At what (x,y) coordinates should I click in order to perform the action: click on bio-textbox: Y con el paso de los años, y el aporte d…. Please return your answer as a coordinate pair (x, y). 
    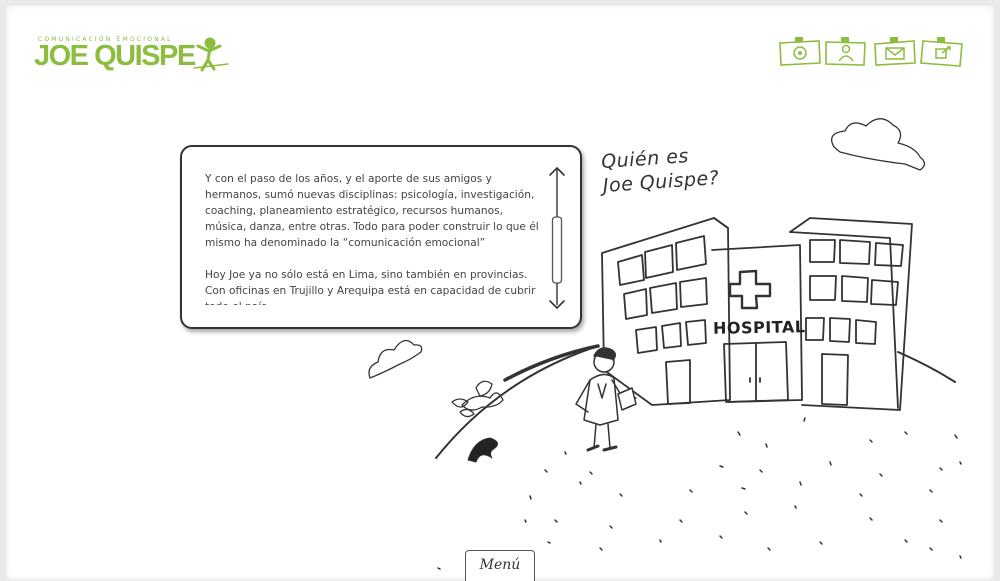
    Looking at the image, I should click on (381, 237).